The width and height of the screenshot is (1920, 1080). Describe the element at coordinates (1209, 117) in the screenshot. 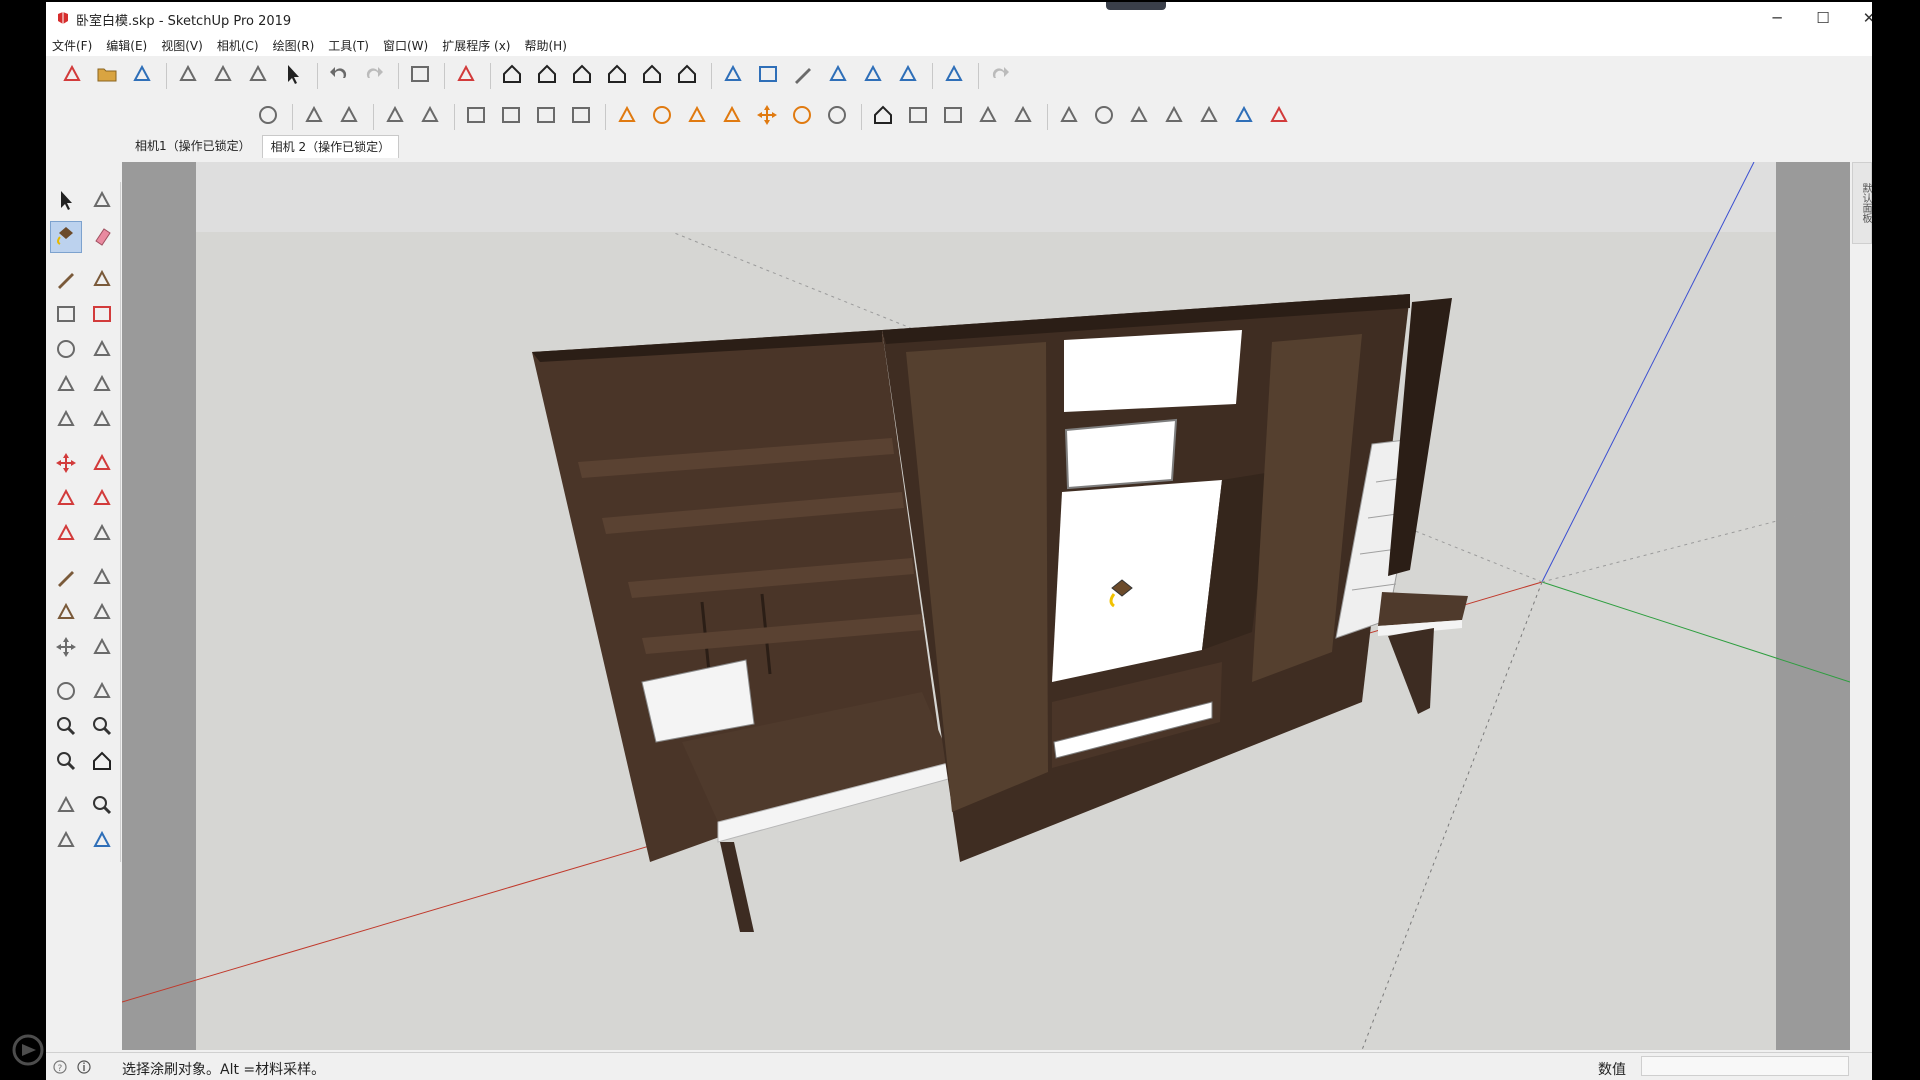

I see `render-paper-button` at that location.